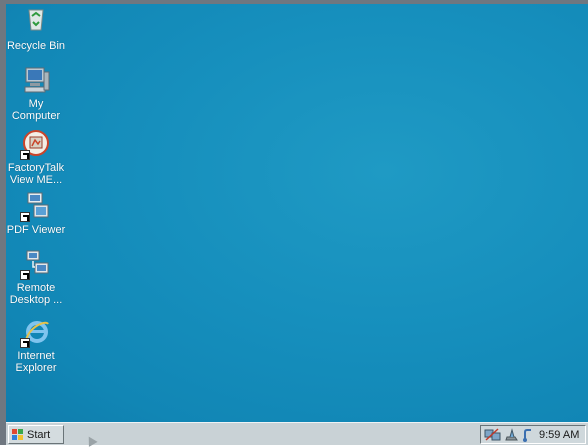 The height and width of the screenshot is (447, 588). What do you see at coordinates (36, 230) in the screenshot?
I see `desktop-icon-label: PDF Viewer` at bounding box center [36, 230].